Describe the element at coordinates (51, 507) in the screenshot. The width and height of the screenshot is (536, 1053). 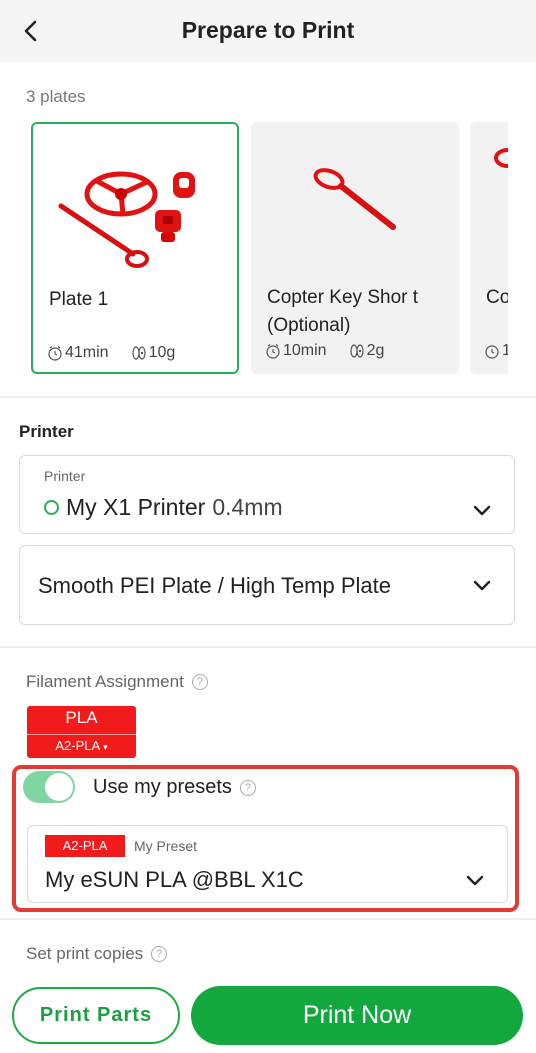
I see `status-ring-icon` at that location.